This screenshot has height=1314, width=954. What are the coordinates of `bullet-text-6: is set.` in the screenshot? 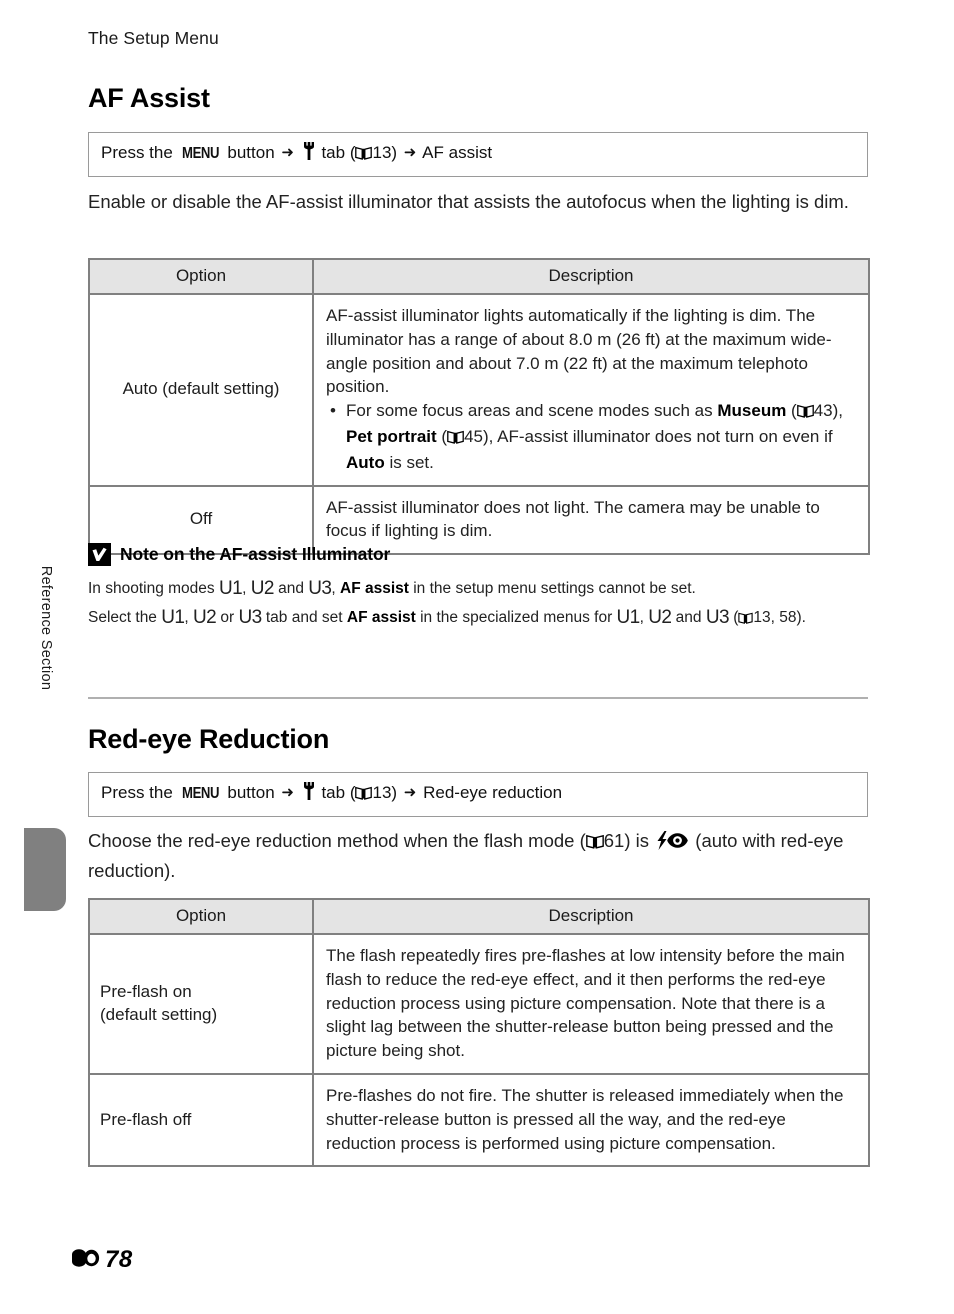 It's located at (409, 462).